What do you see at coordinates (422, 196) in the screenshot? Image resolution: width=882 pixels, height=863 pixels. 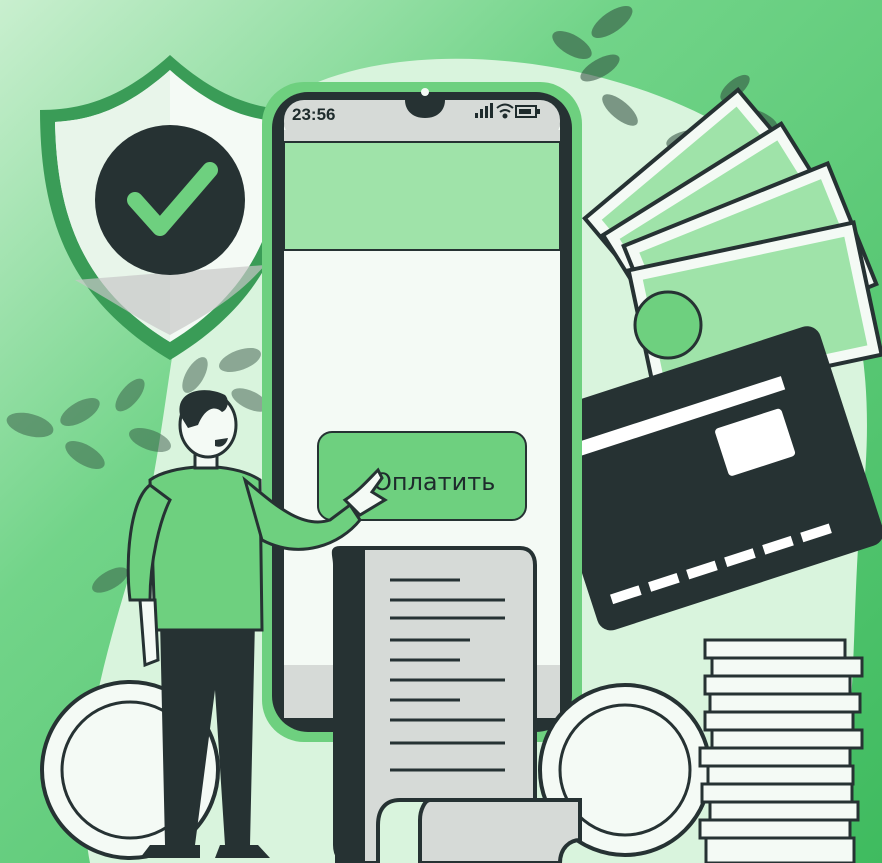 I see `phone-header-banner` at bounding box center [422, 196].